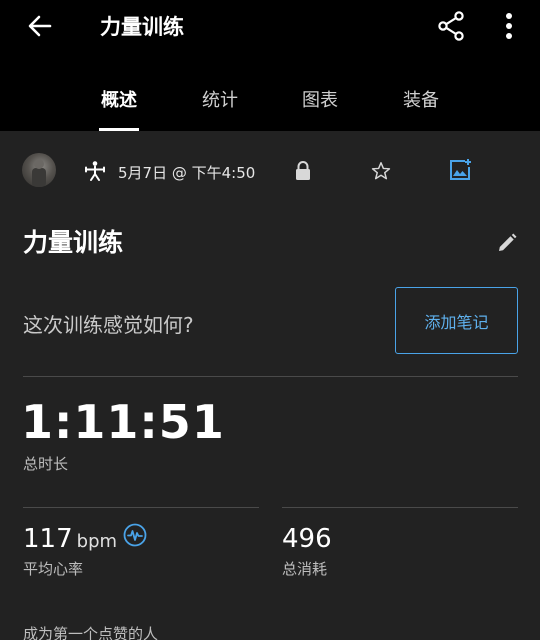 Image resolution: width=540 pixels, height=640 pixels. What do you see at coordinates (421, 100) in the screenshot?
I see `tab-label: 装备` at bounding box center [421, 100].